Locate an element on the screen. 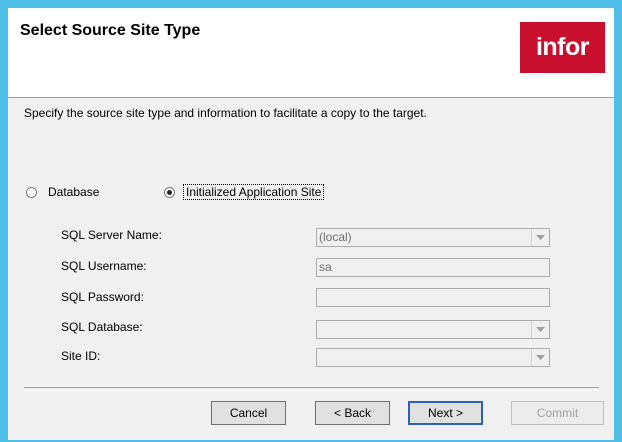  sql-username-label: SQL Username: is located at coordinates (104, 266).